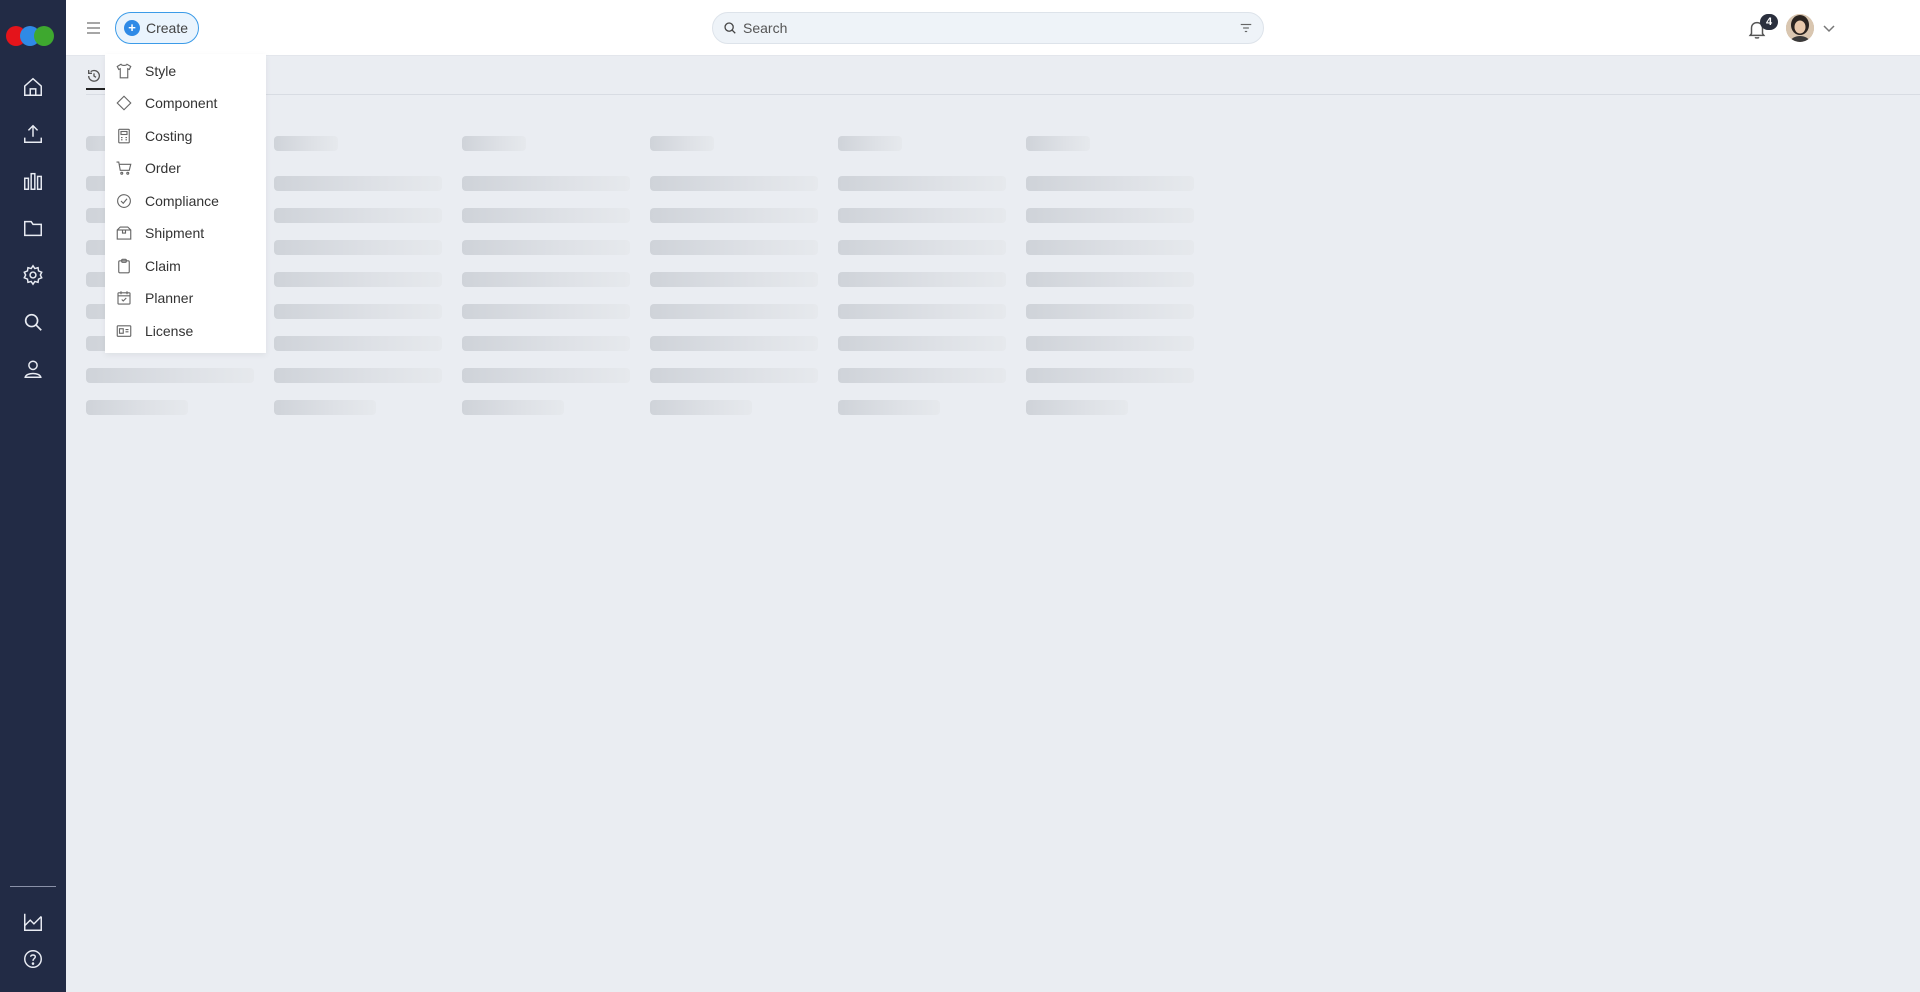 Image resolution: width=1920 pixels, height=992 pixels. Describe the element at coordinates (1829, 28) in the screenshot. I see `chevron-down-icon` at that location.